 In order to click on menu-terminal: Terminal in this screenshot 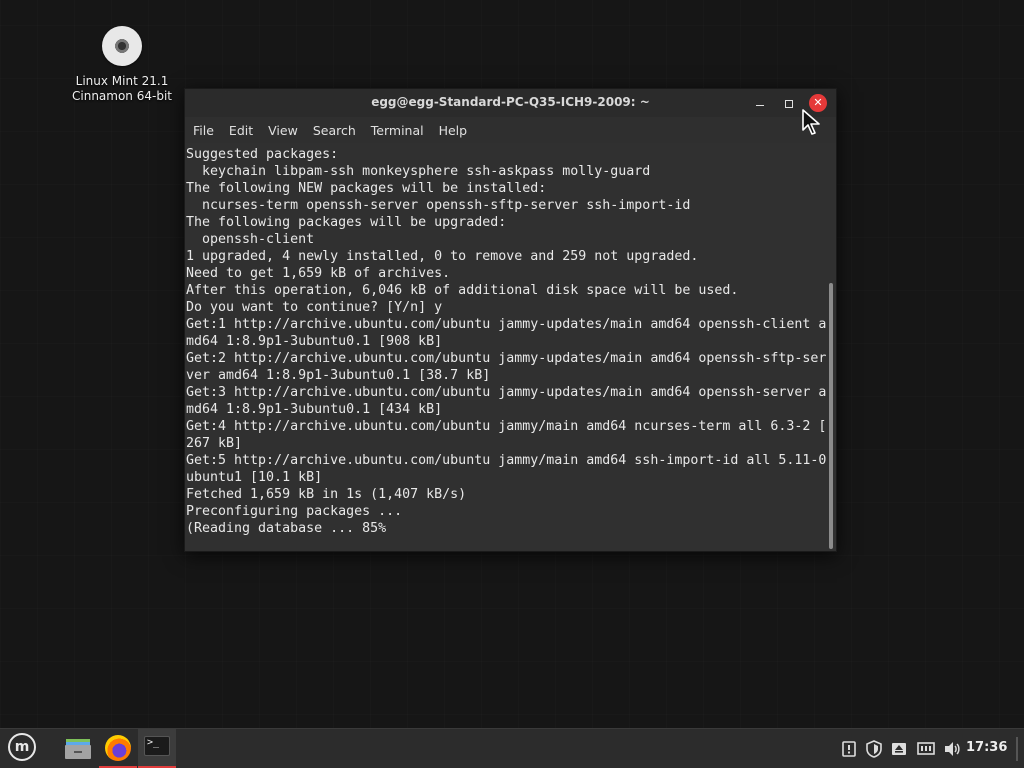, I will do `click(397, 130)`.